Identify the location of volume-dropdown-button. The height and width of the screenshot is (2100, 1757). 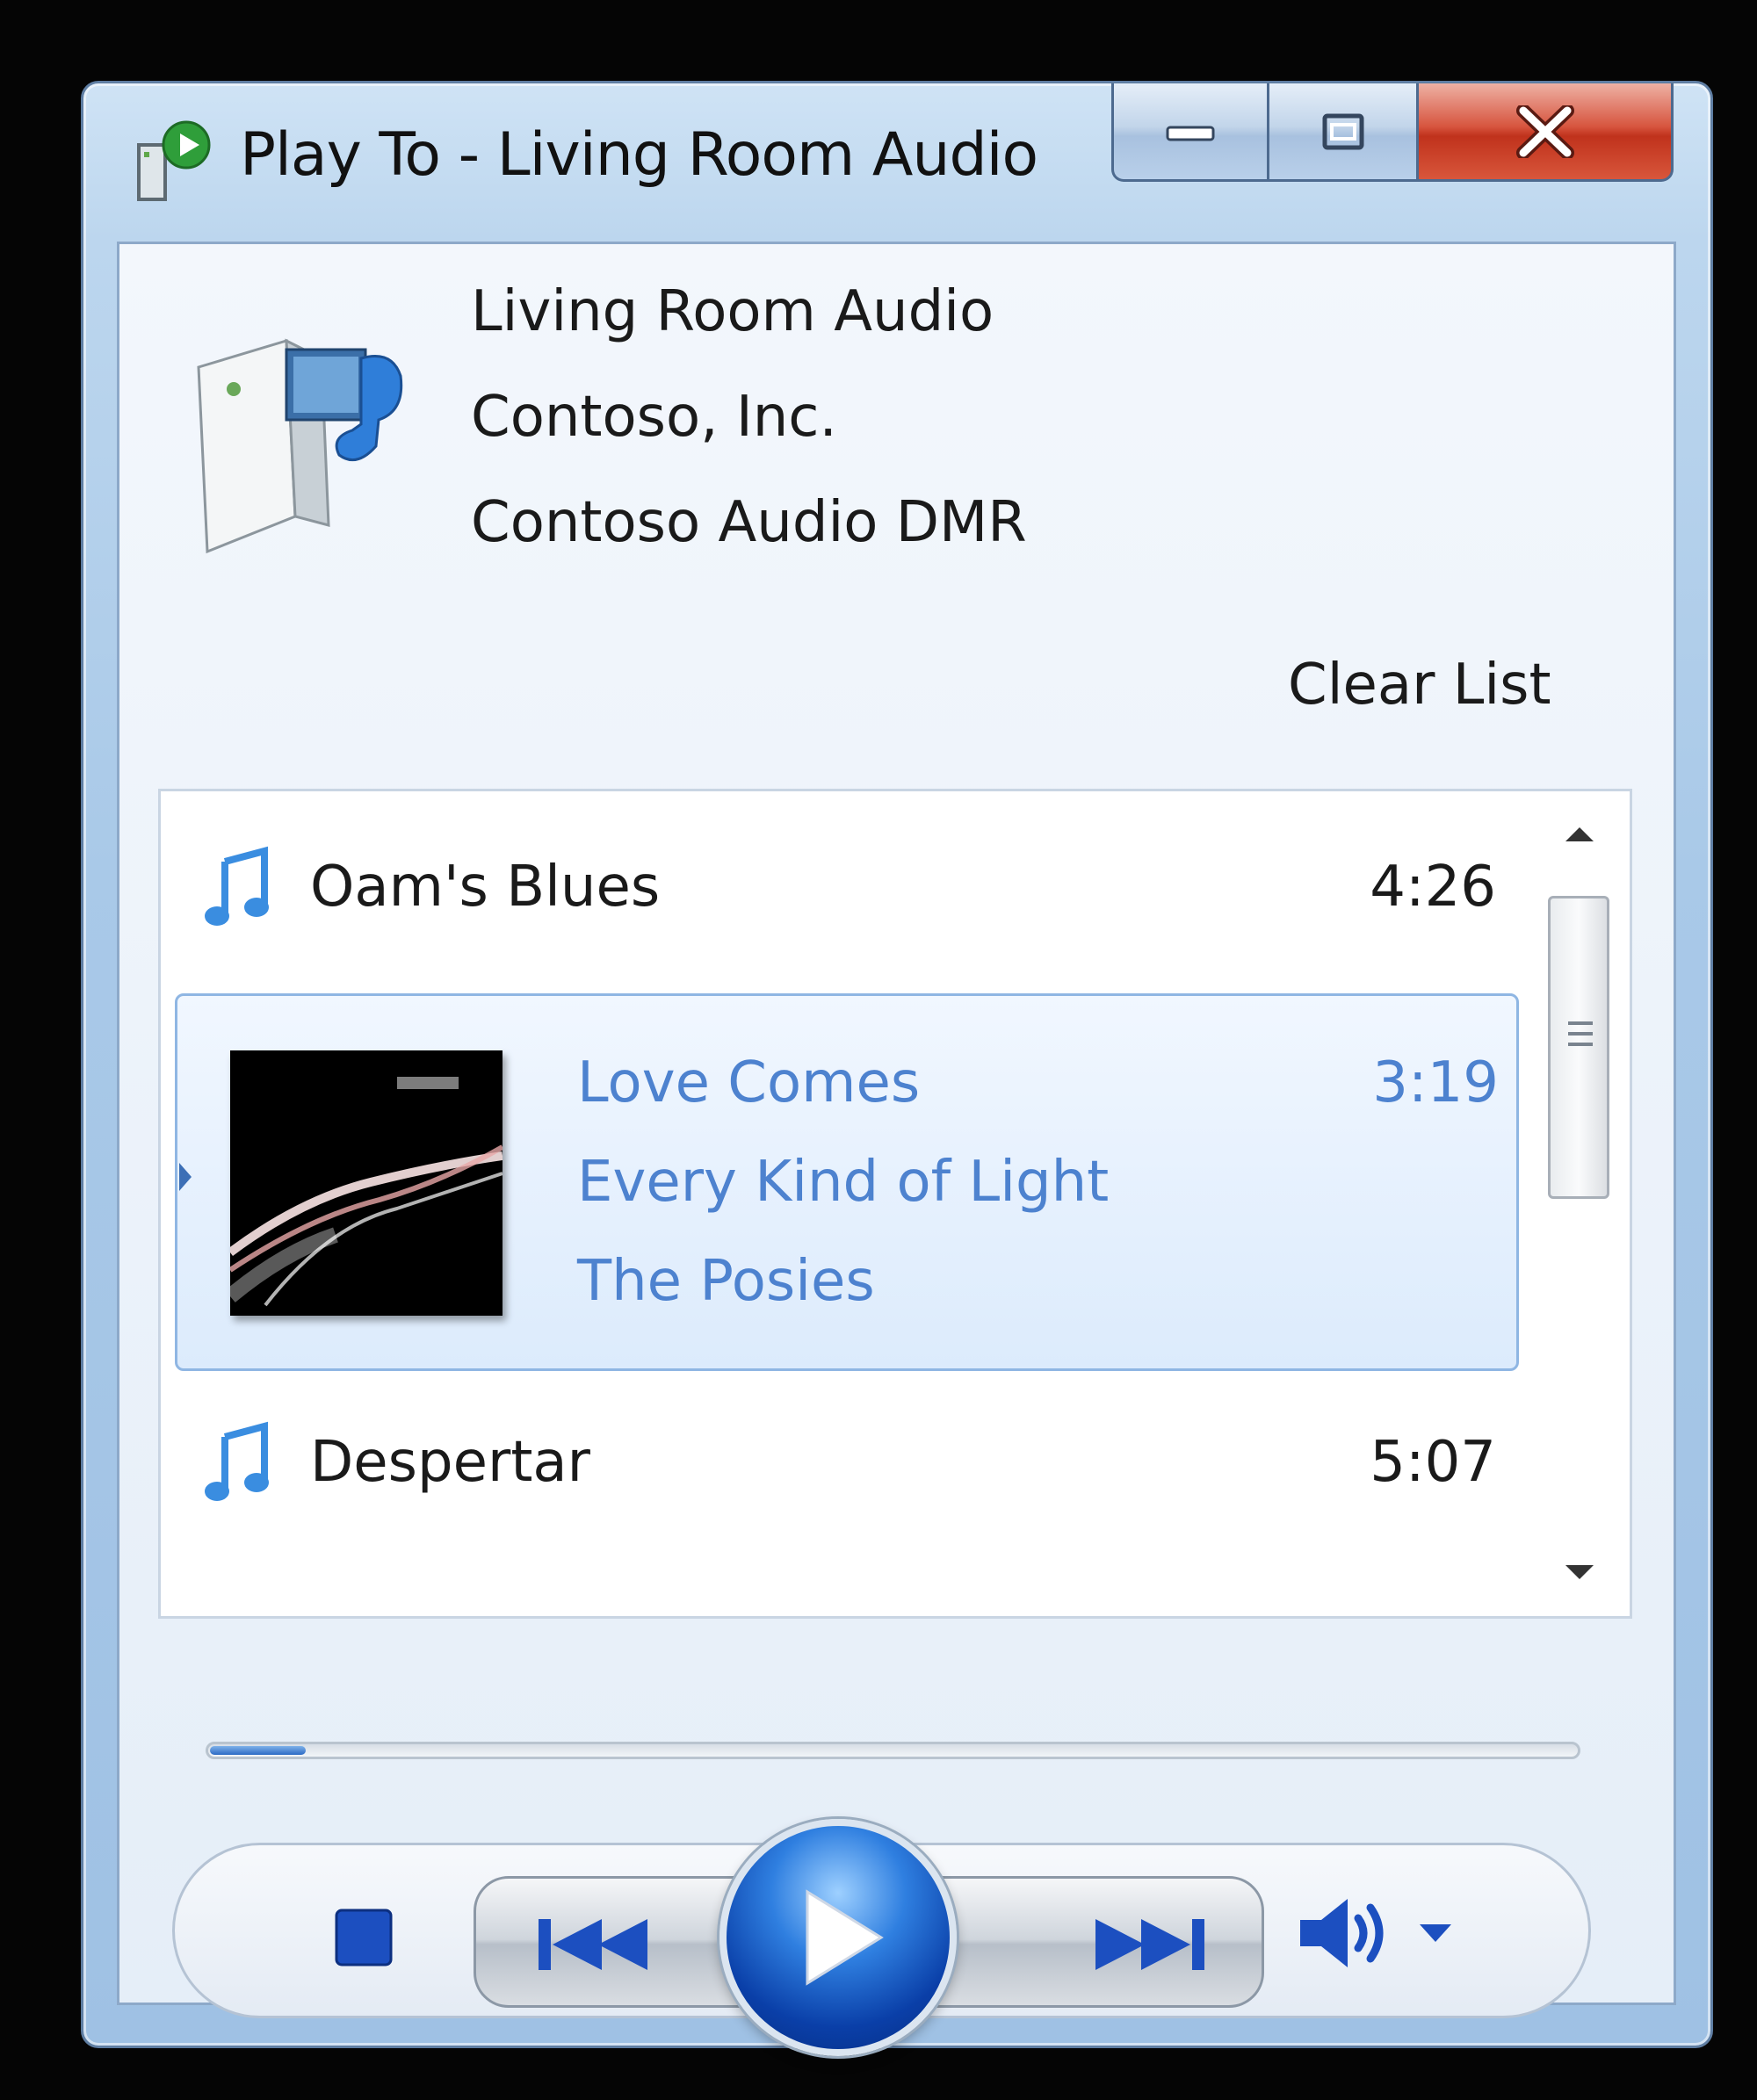
(1435, 1933).